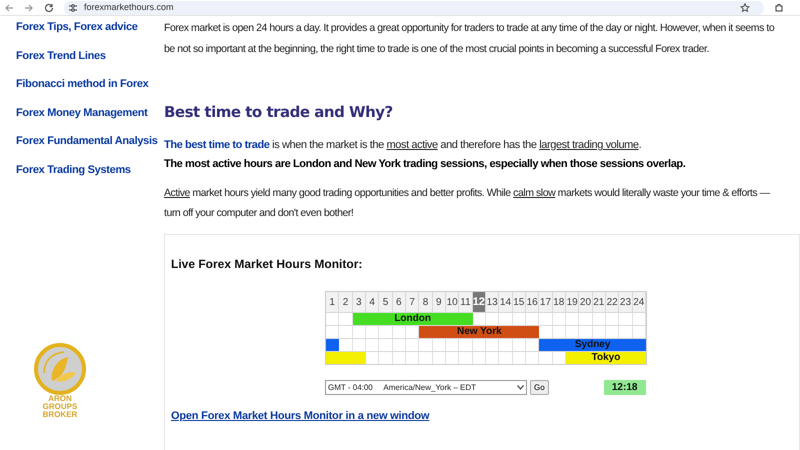 This screenshot has width=800, height=450. Describe the element at coordinates (60, 368) in the screenshot. I see `leaf-emblem-icon` at that location.